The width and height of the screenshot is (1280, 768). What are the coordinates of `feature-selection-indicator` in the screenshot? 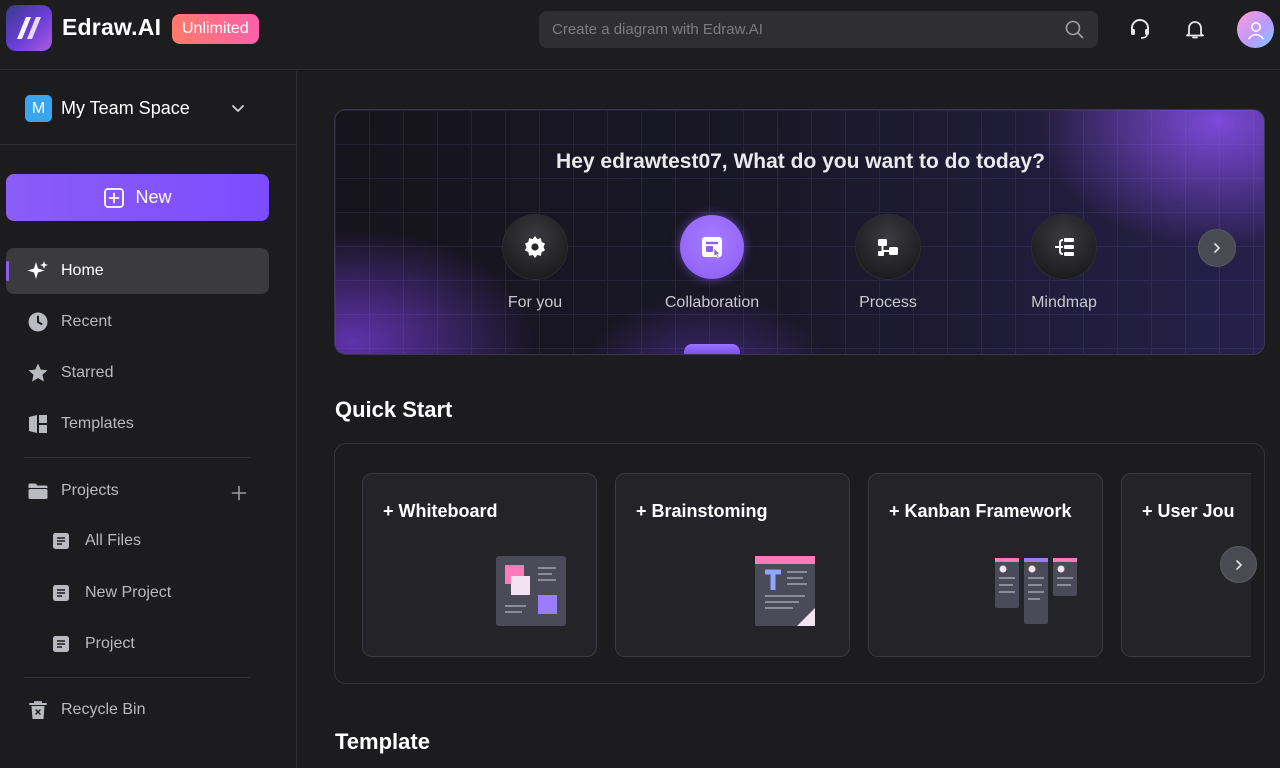 It's located at (712, 349).